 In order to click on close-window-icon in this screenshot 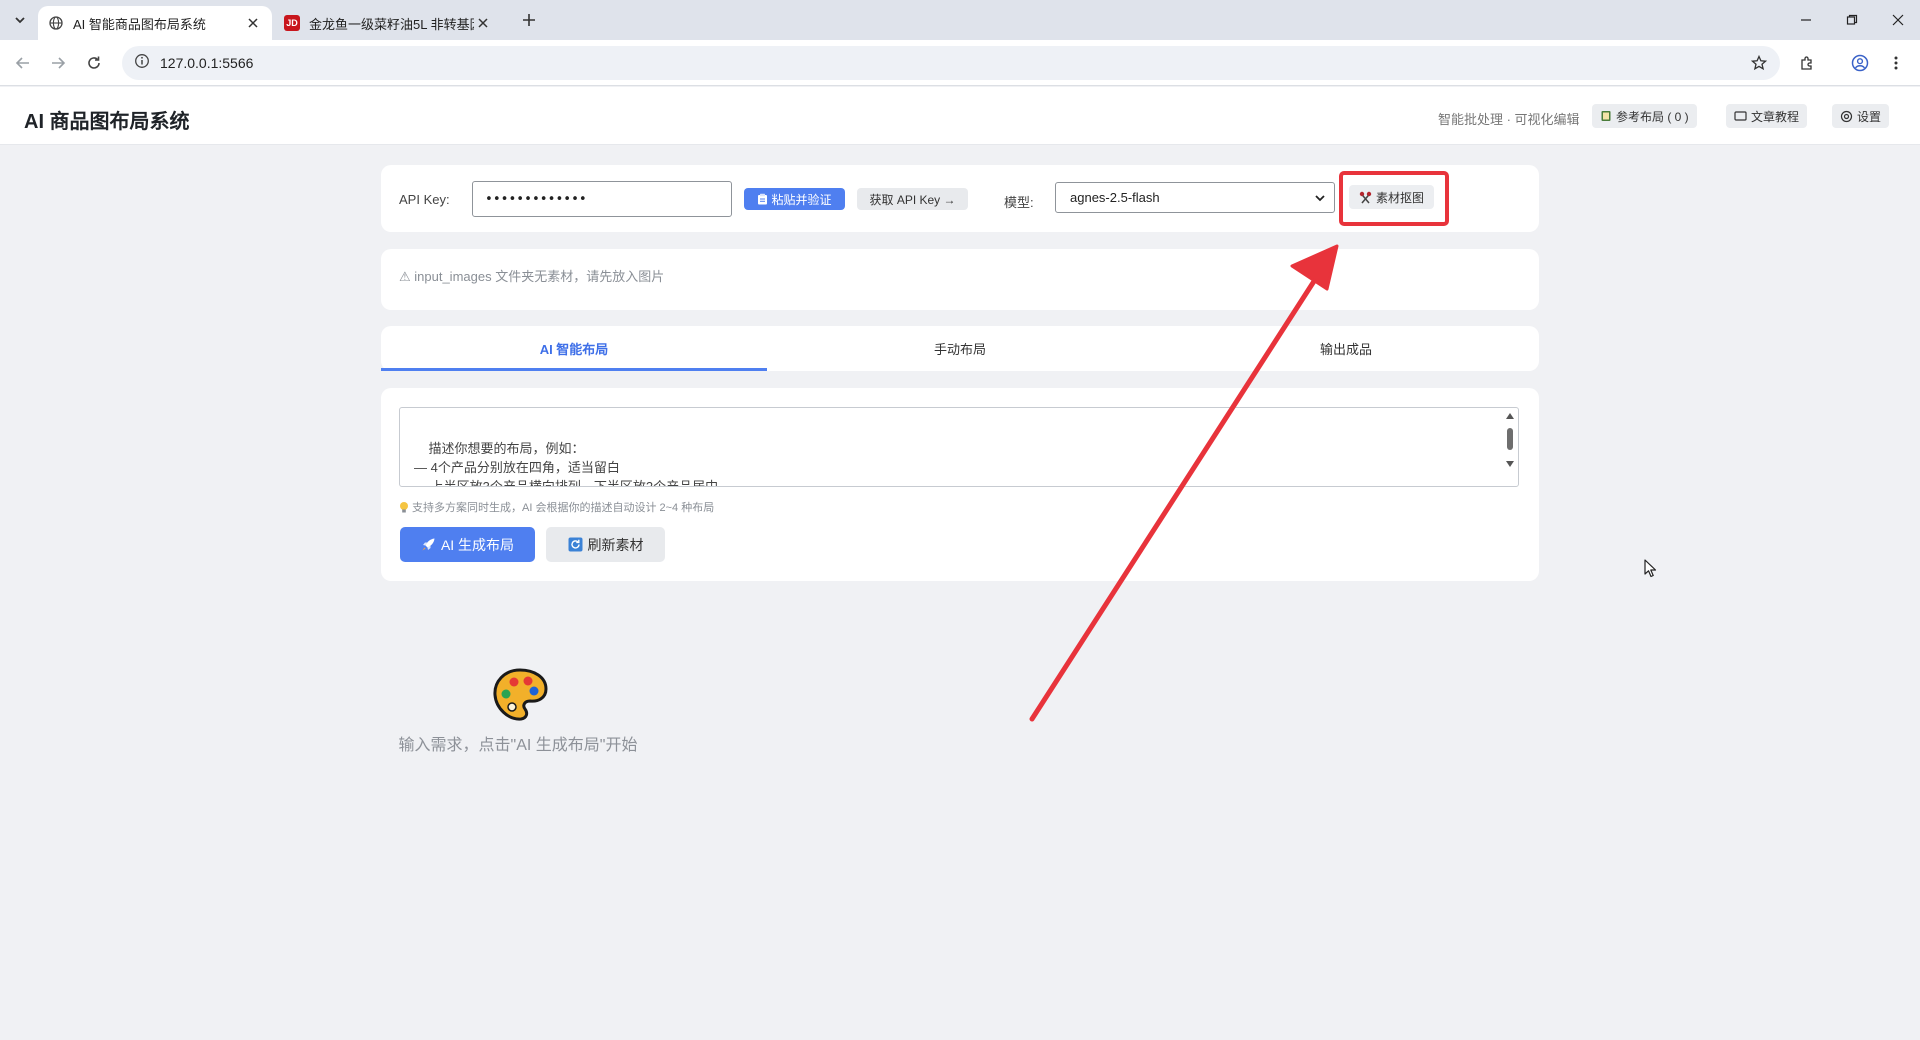, I will do `click(1898, 20)`.